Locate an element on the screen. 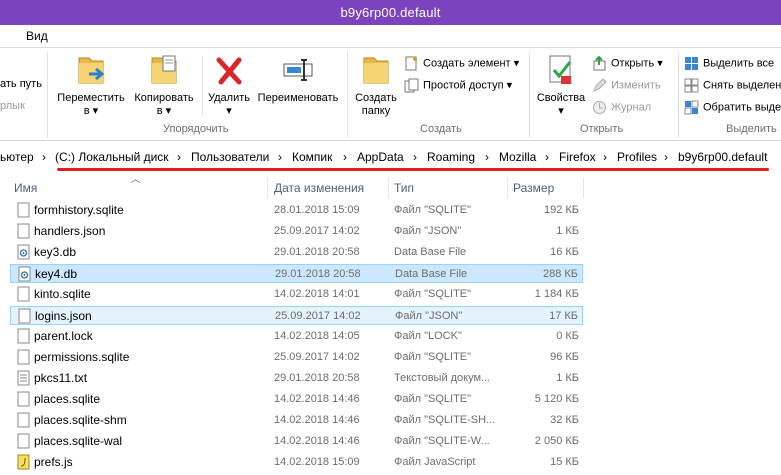 The height and width of the screenshot is (475, 781). edit-button: Изменить is located at coordinates (626, 85).